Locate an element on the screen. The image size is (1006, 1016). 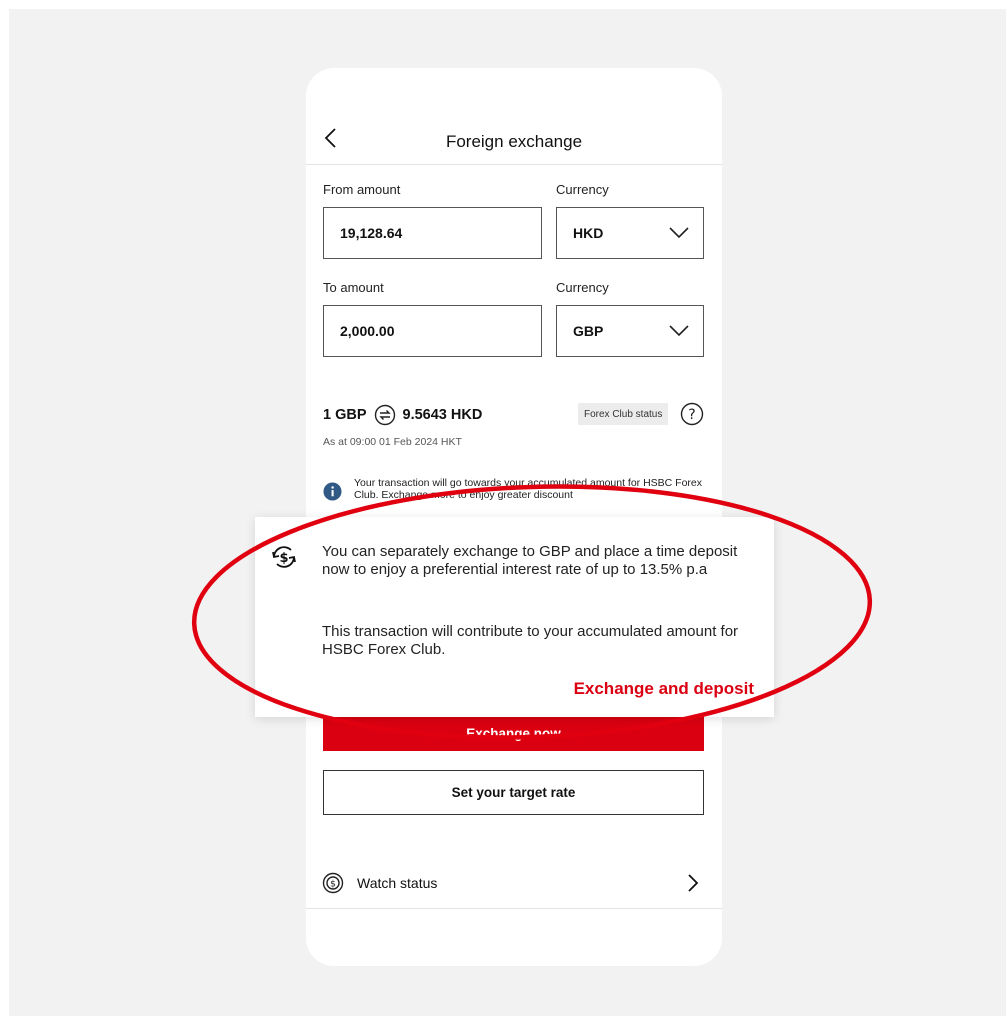
from-currency-label: Currency is located at coordinates (582, 189).